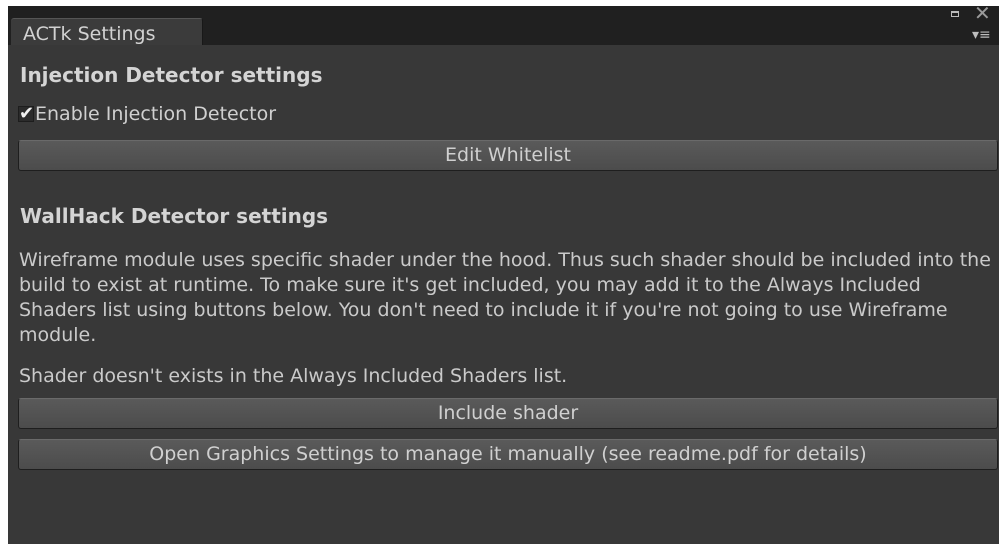 The width and height of the screenshot is (999, 544). Describe the element at coordinates (508, 413) in the screenshot. I see `include-shader-button: Include shader` at that location.